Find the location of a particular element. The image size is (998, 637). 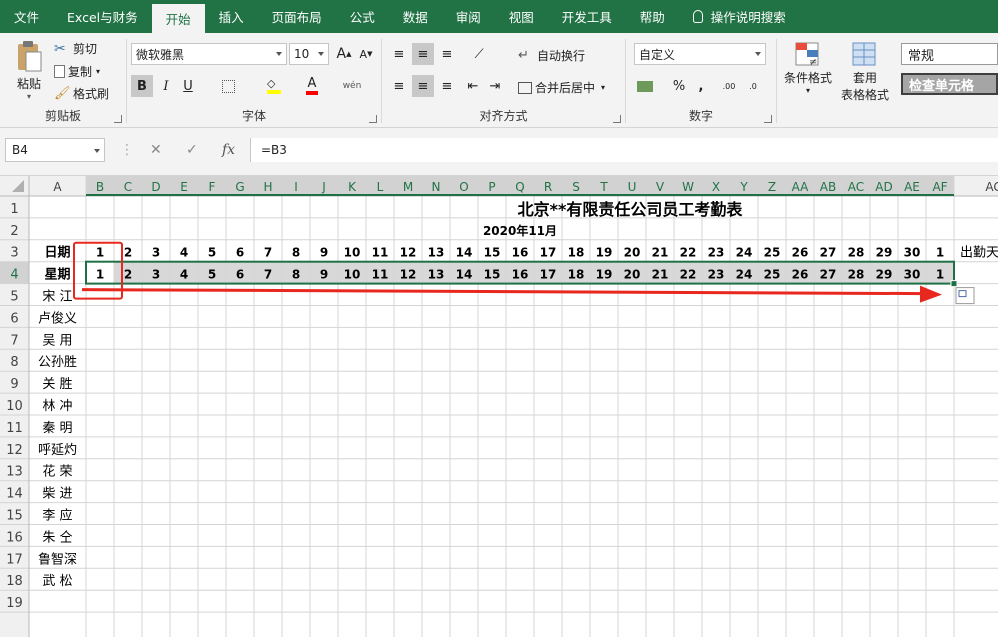

weekday-cell: 25 is located at coordinates (772, 275).